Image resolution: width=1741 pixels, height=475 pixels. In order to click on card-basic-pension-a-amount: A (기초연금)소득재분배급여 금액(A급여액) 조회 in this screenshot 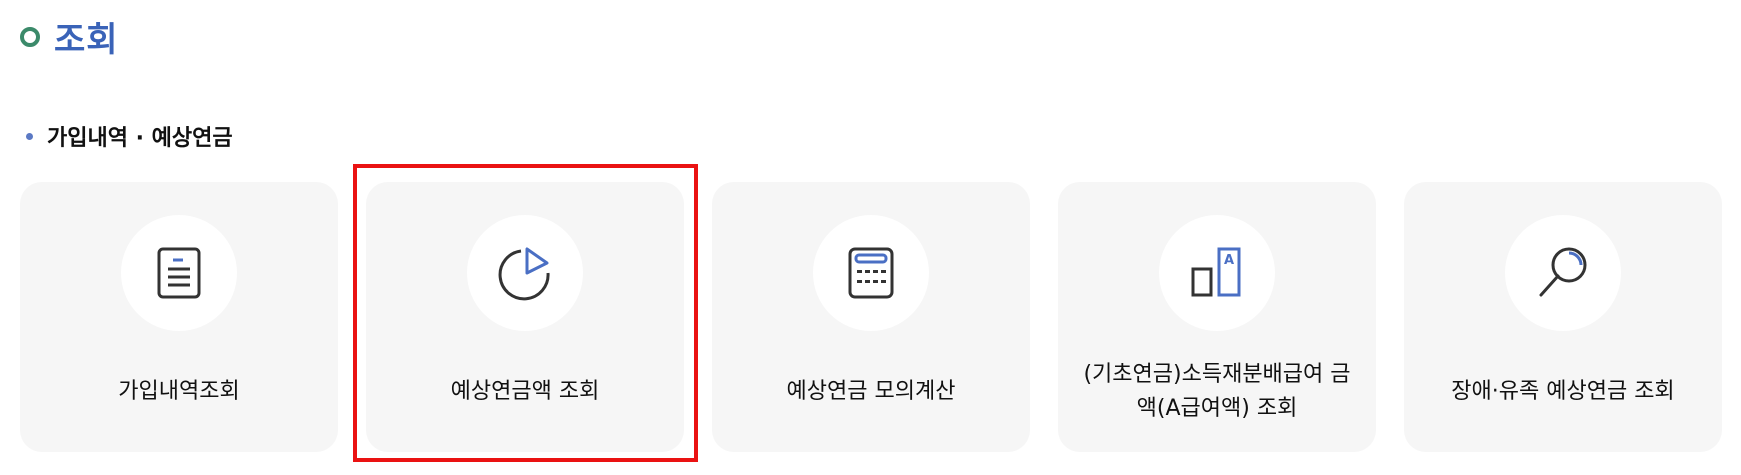, I will do `click(1217, 317)`.